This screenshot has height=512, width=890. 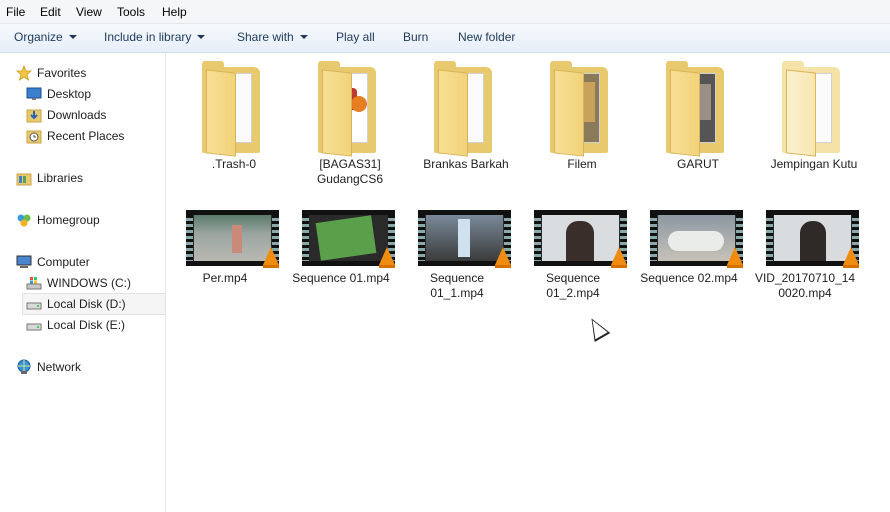 What do you see at coordinates (34, 137) in the screenshot?
I see `recent-places-icon` at bounding box center [34, 137].